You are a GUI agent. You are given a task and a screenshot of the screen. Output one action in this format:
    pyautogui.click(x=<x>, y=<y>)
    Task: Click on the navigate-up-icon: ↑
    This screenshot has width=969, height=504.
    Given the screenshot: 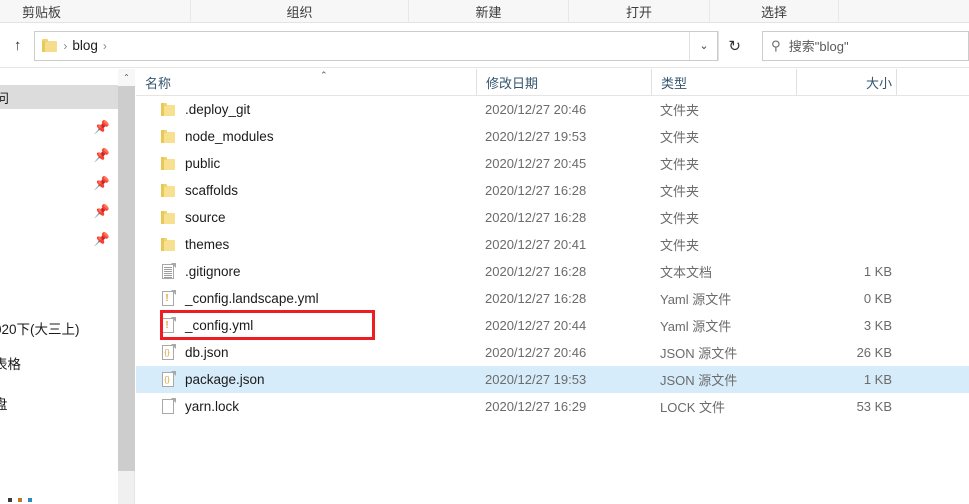 What is the action you would take?
    pyautogui.click(x=17, y=46)
    